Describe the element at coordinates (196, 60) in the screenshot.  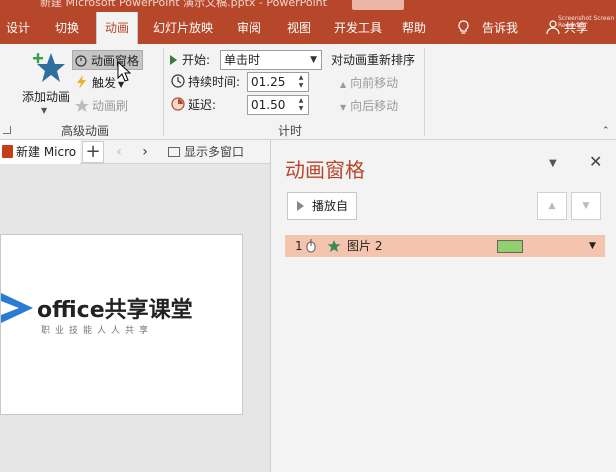
I see `start-label-text: 开始:` at that location.